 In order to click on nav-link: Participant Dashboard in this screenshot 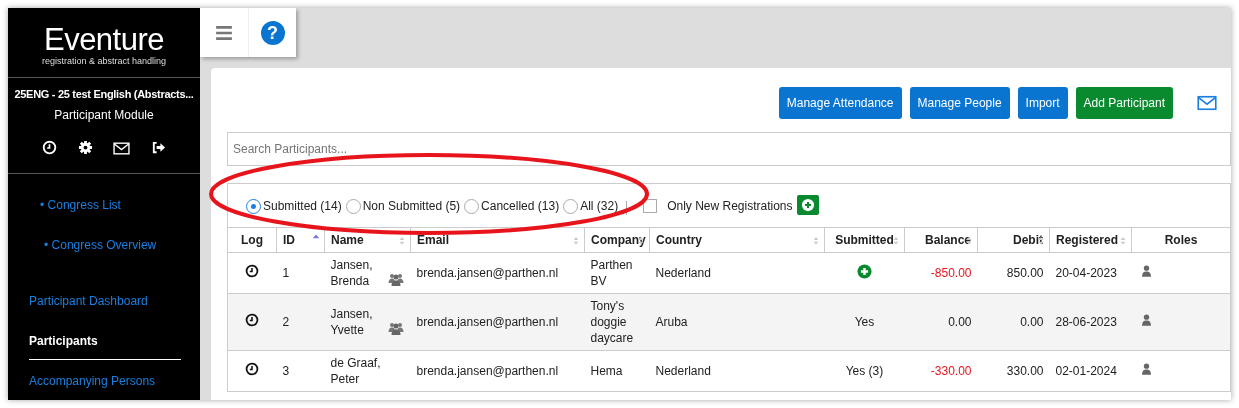, I will do `click(88, 301)`.